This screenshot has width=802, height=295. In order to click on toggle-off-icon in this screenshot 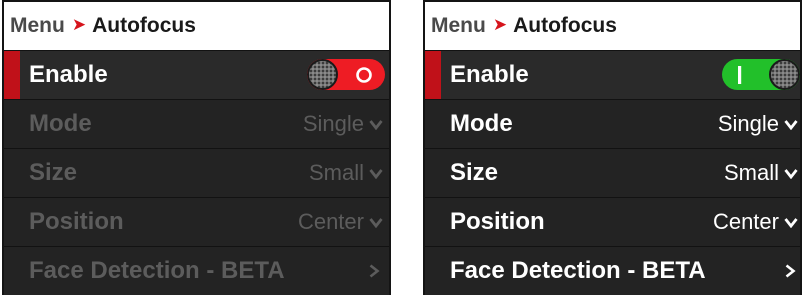, I will do `click(364, 75)`.